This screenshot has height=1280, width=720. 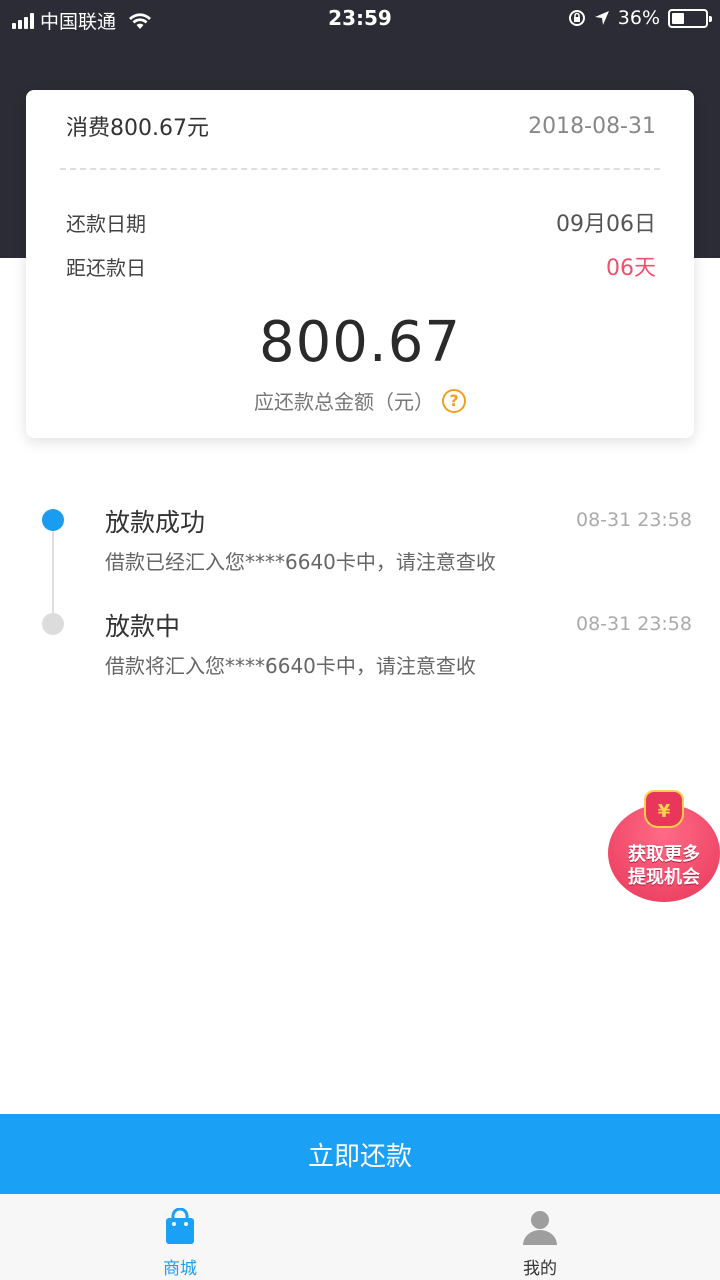 What do you see at coordinates (53, 624) in the screenshot?
I see `timeline-dot-inactive` at bounding box center [53, 624].